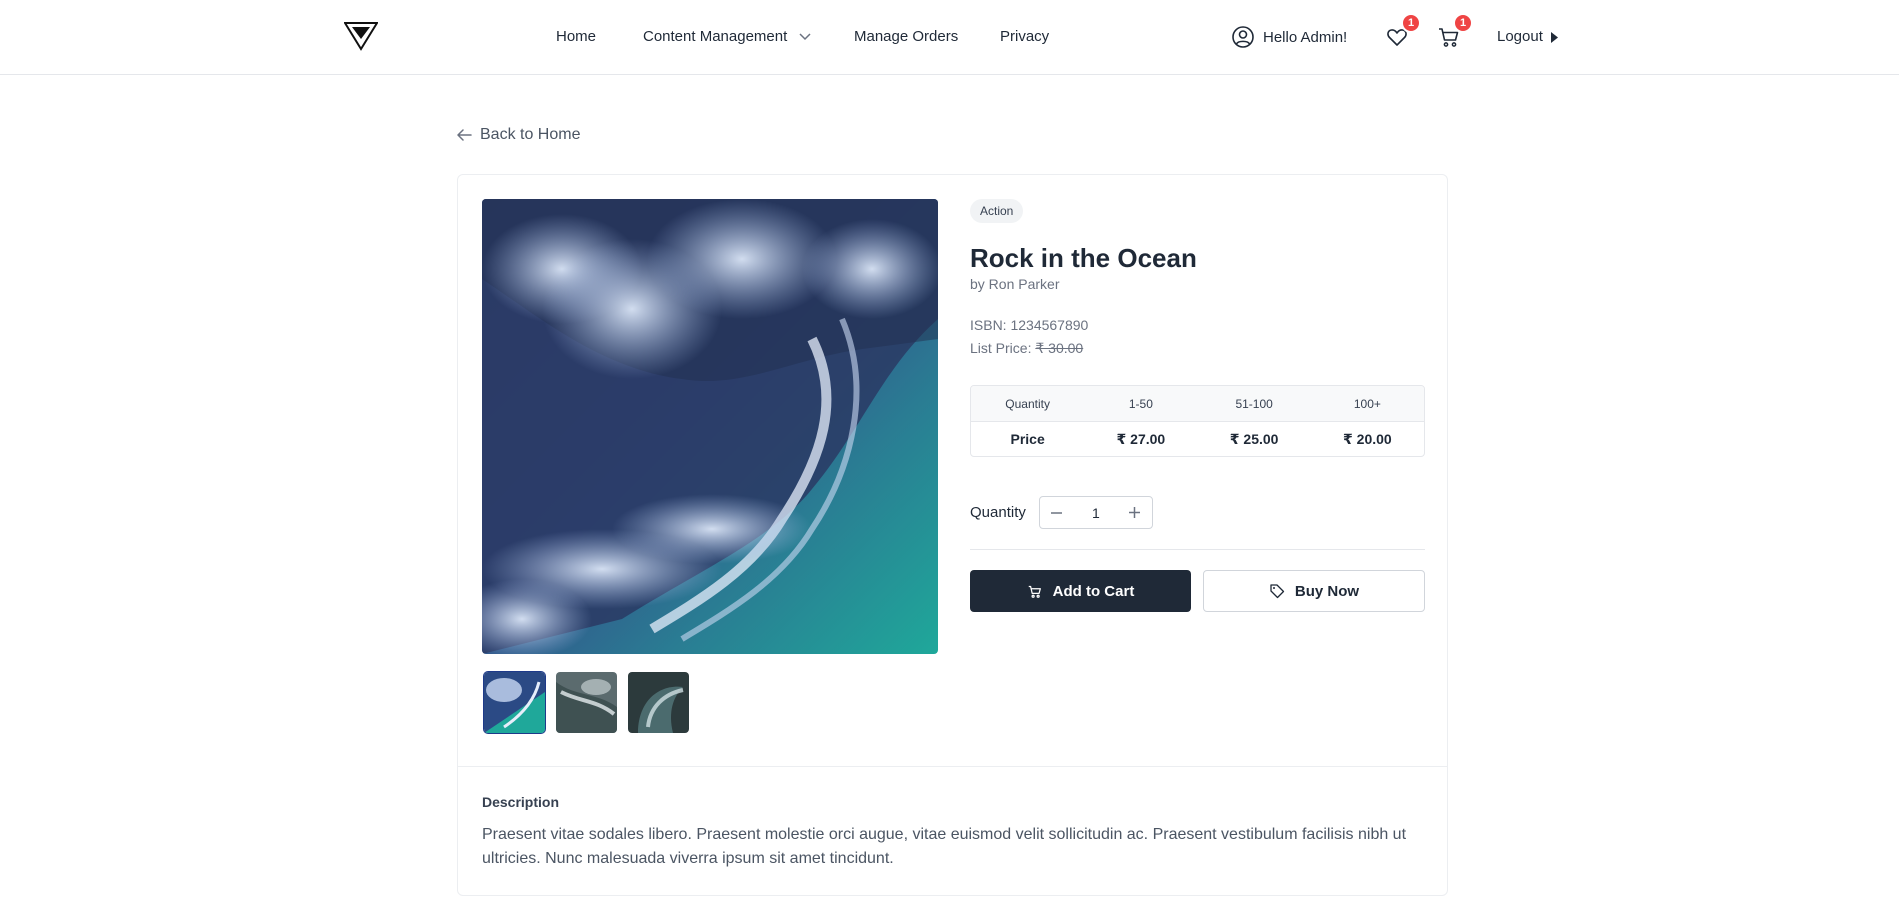 The image size is (1899, 905). I want to click on wishlist-count-badge: 1, so click(1411, 23).